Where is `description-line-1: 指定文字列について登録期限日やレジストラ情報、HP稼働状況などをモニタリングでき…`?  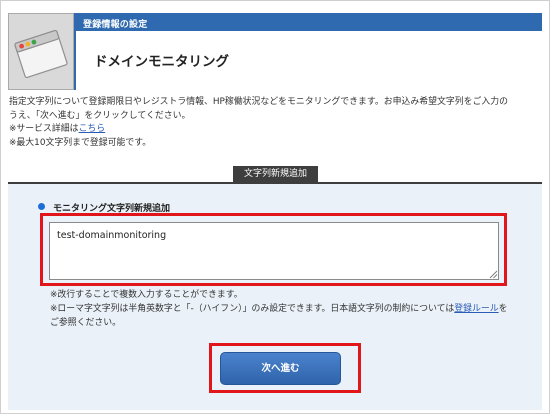
description-line-1: 指定文字列について登録期限日やレジストラ情報、HP稼働状況などをモニタリングでき… is located at coordinates (258, 102).